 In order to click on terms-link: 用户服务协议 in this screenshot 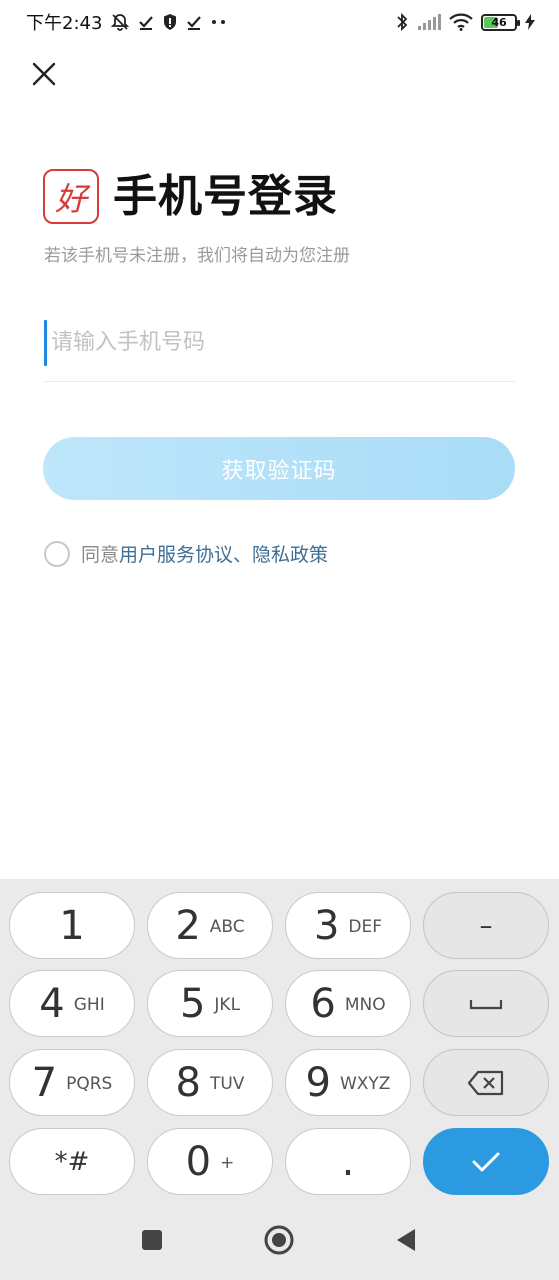, I will do `click(176, 553)`.